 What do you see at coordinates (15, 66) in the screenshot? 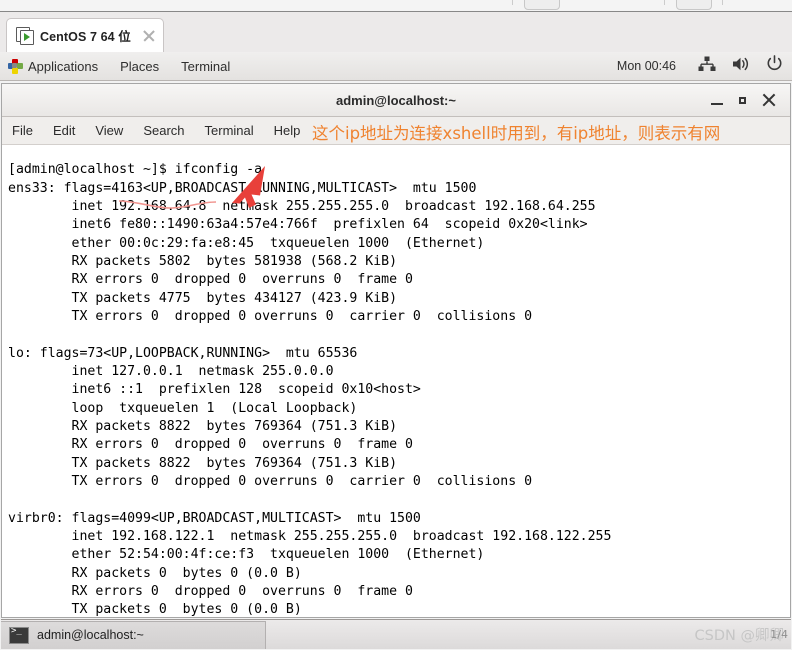
I see `gnome-activities-icon` at bounding box center [15, 66].